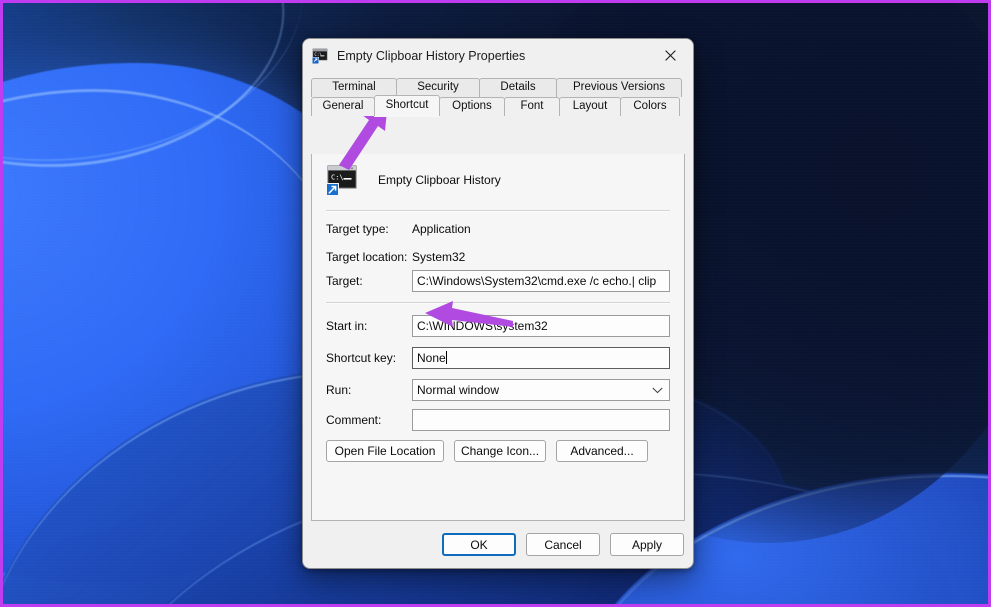 The width and height of the screenshot is (991, 607). What do you see at coordinates (518, 87) in the screenshot?
I see `tab-details: Details` at bounding box center [518, 87].